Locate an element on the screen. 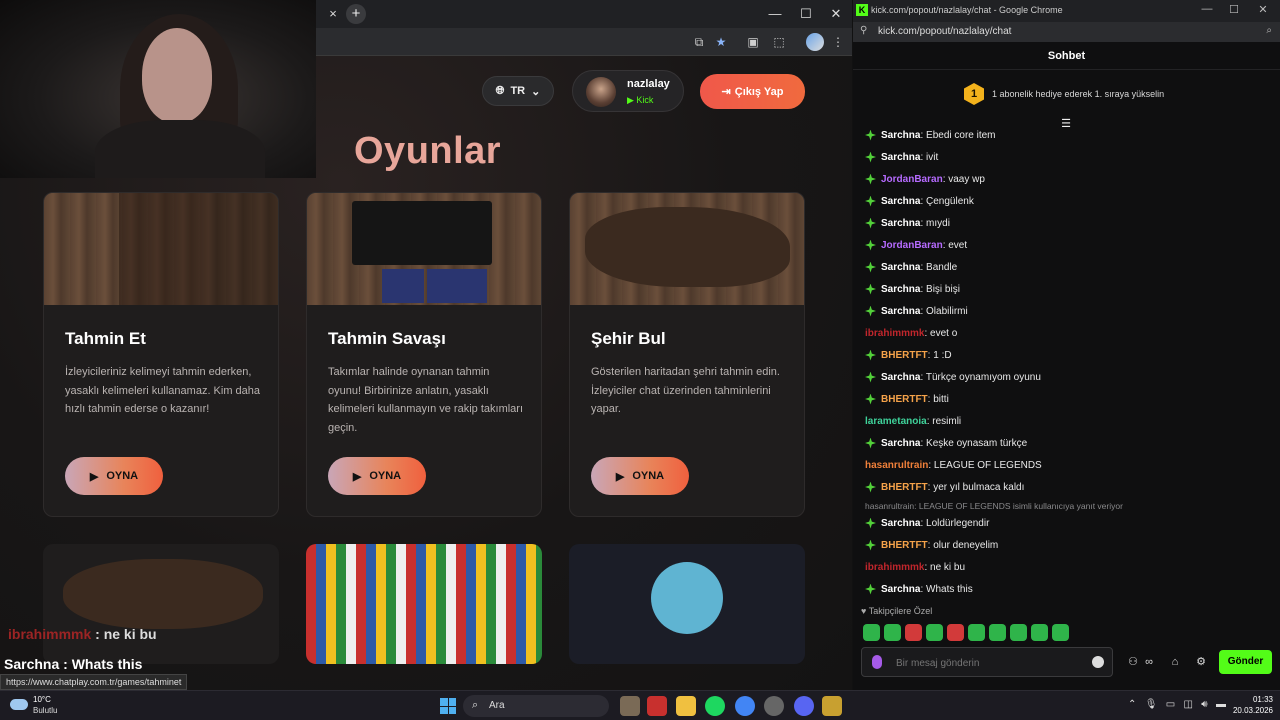  discord-icon is located at coordinates (804, 706).